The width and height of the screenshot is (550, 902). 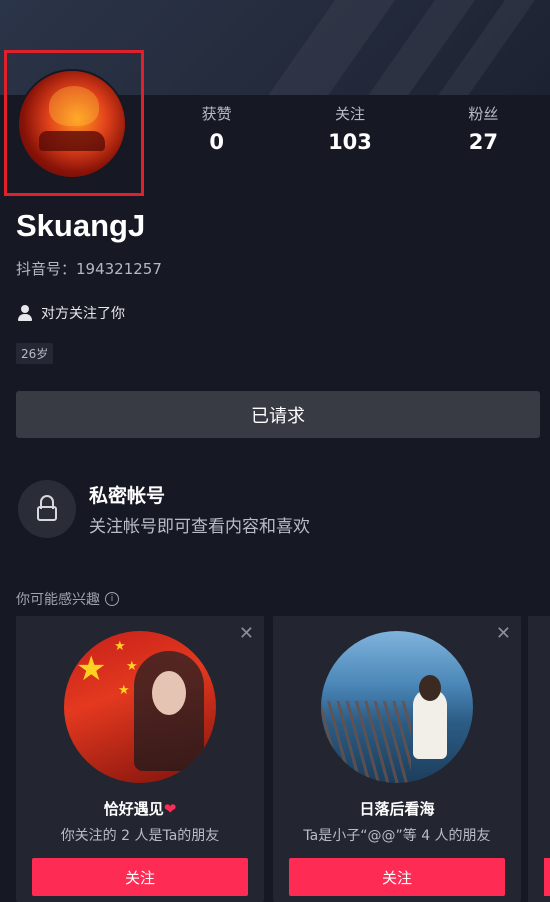 What do you see at coordinates (89, 269) in the screenshot?
I see `douyin-id: 抖音号：194321257` at bounding box center [89, 269].